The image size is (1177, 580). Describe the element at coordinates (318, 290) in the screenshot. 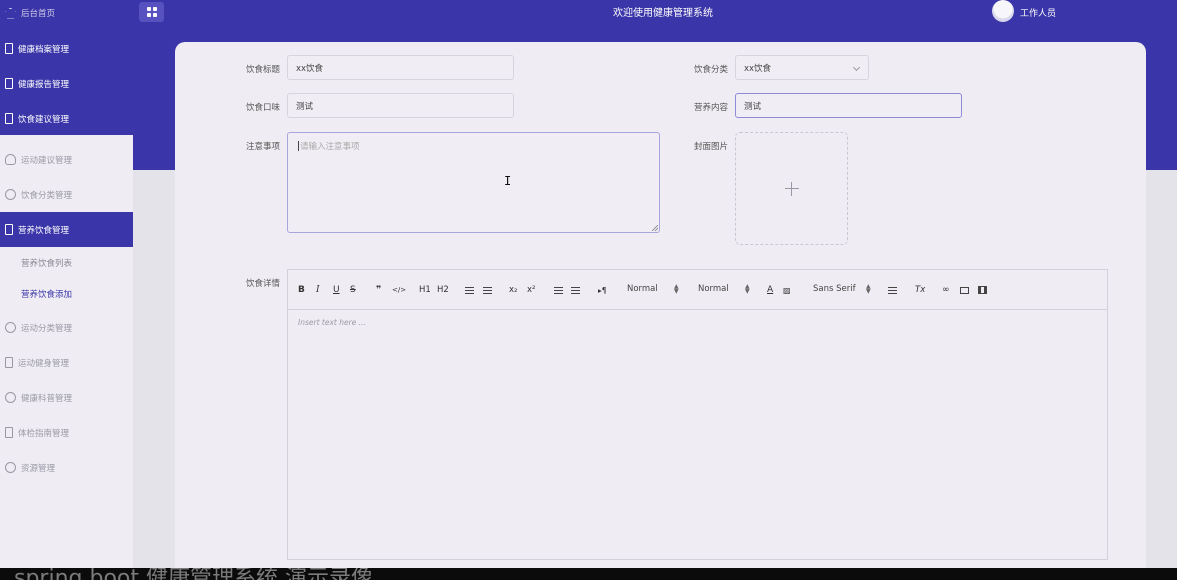

I see `italic-button: I` at that location.